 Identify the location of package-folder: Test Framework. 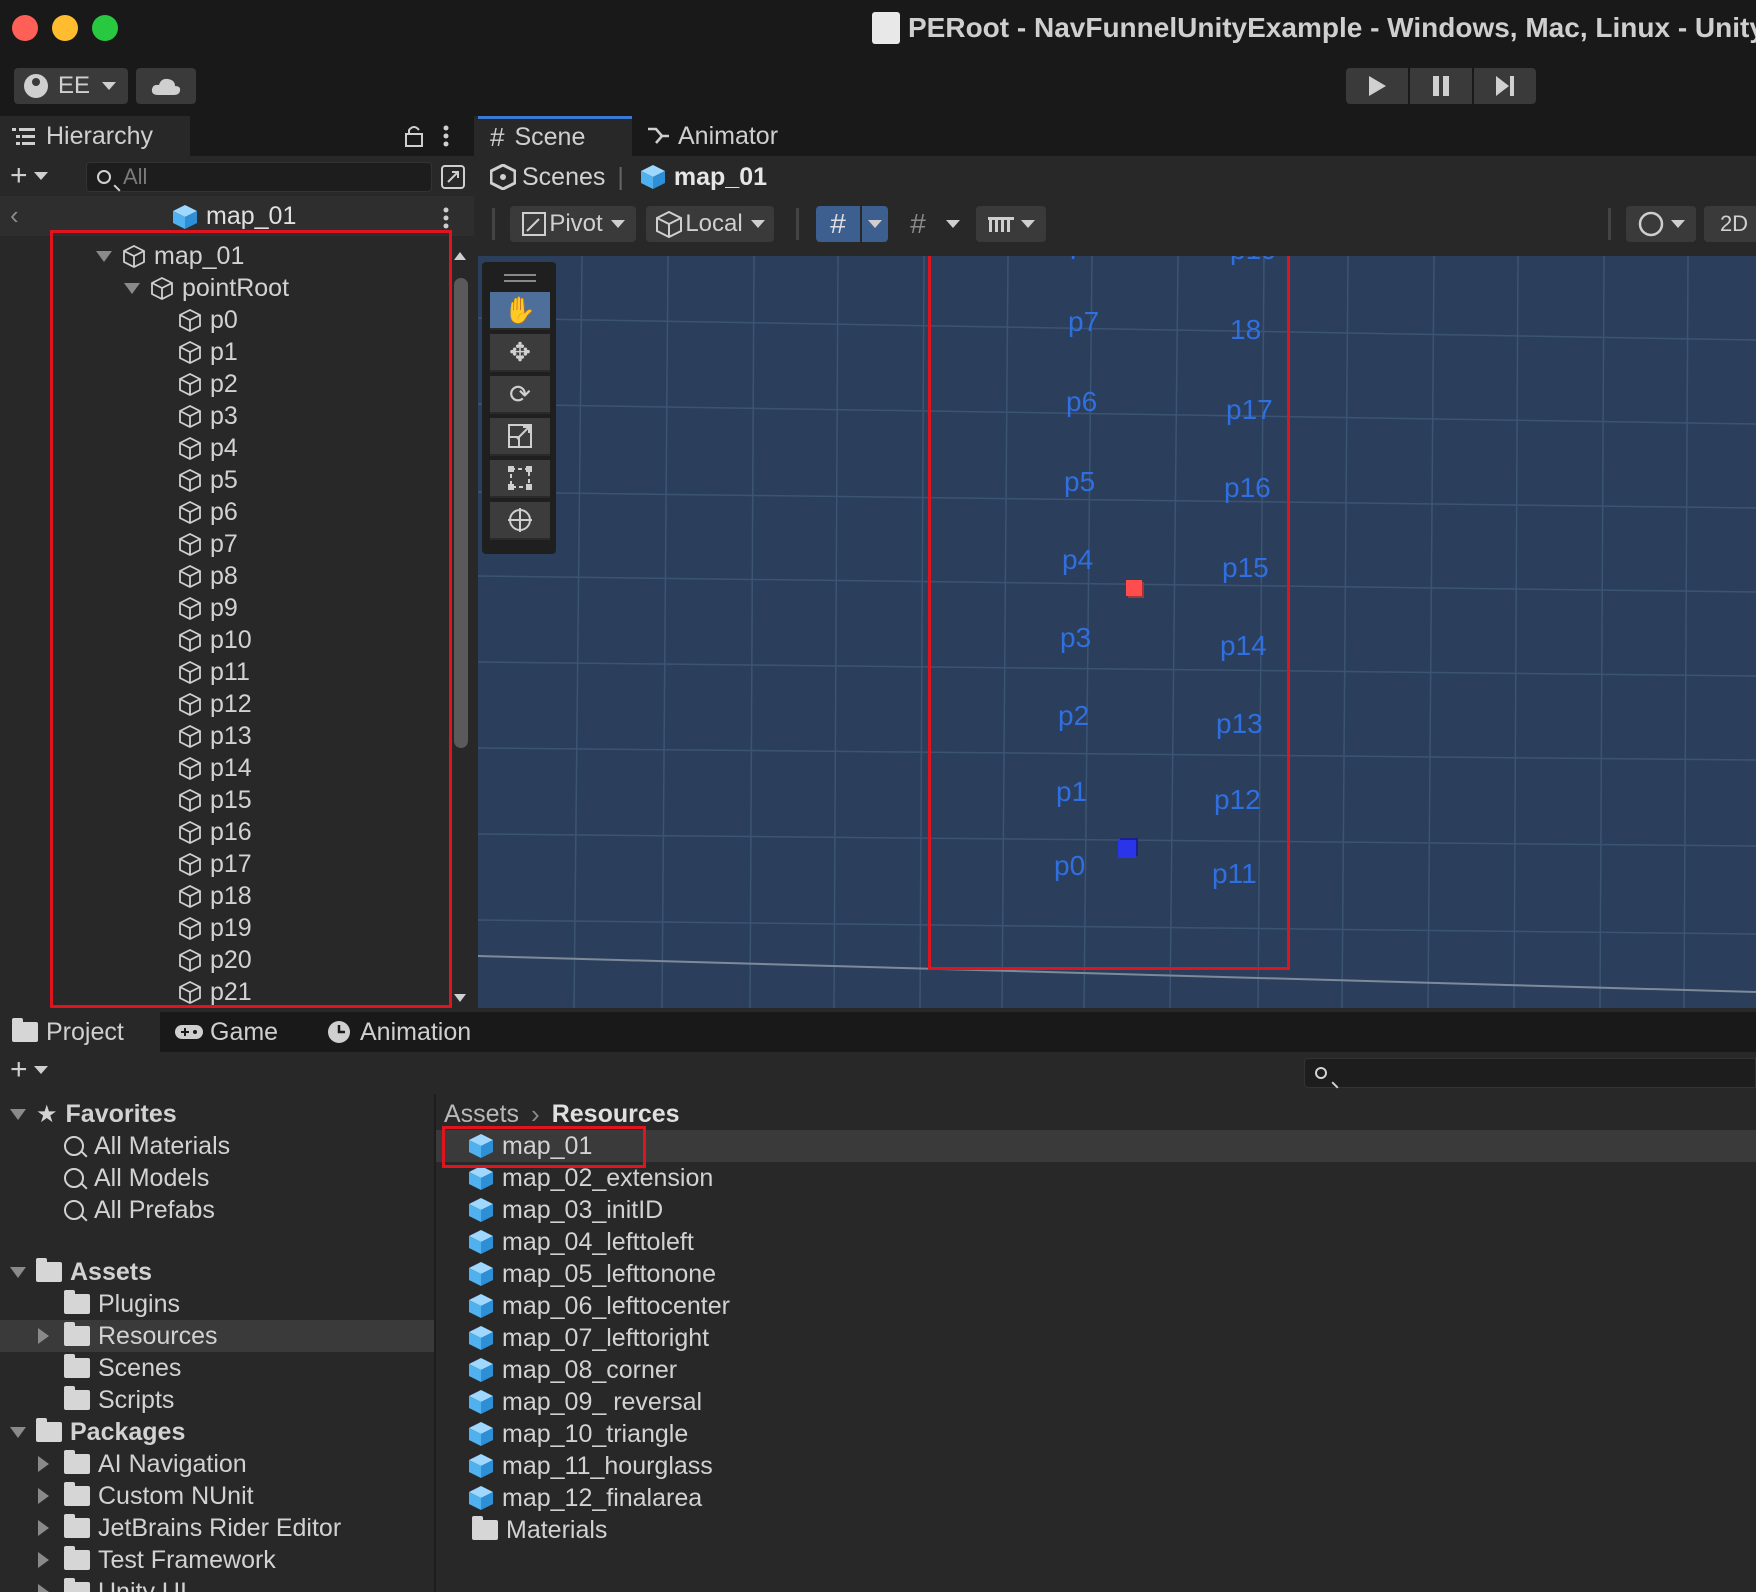
(217, 1560).